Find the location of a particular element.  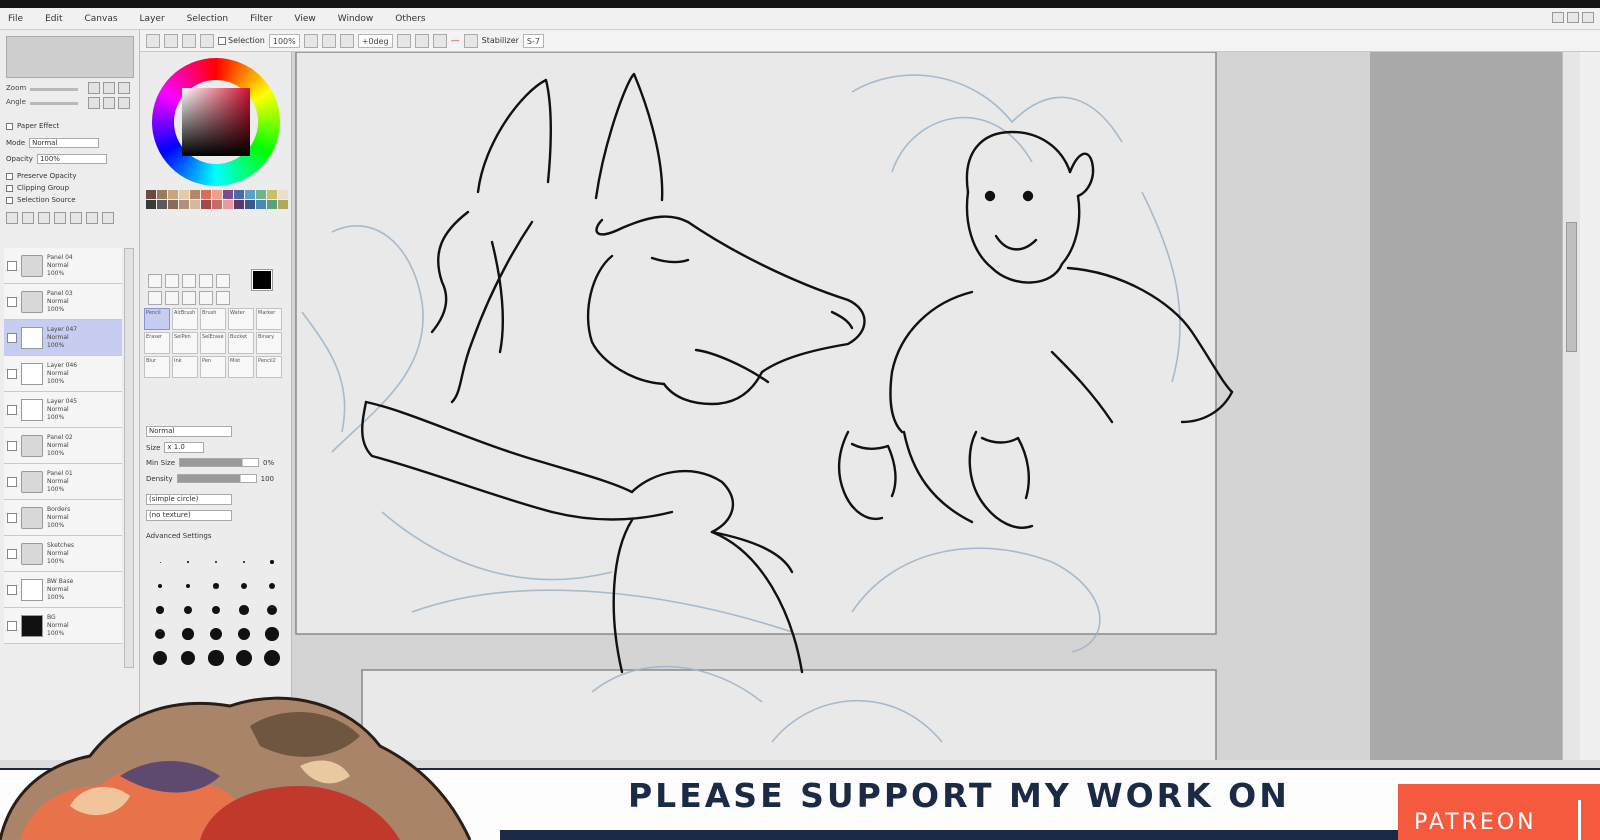

eyedropper-icon is located at coordinates (189, 298).